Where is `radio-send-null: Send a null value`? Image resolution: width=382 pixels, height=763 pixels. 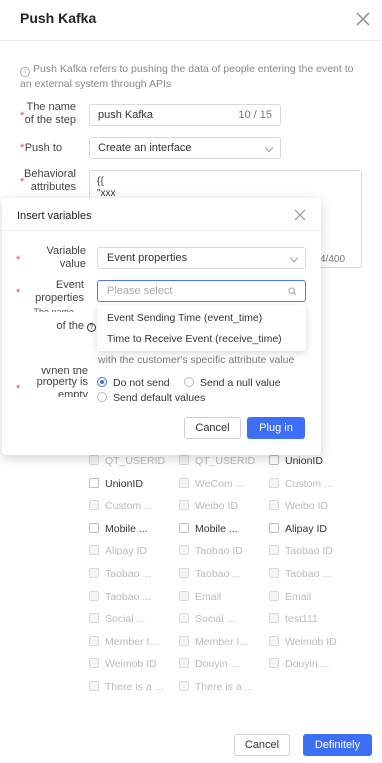 radio-send-null: Send a null value is located at coordinates (232, 383).